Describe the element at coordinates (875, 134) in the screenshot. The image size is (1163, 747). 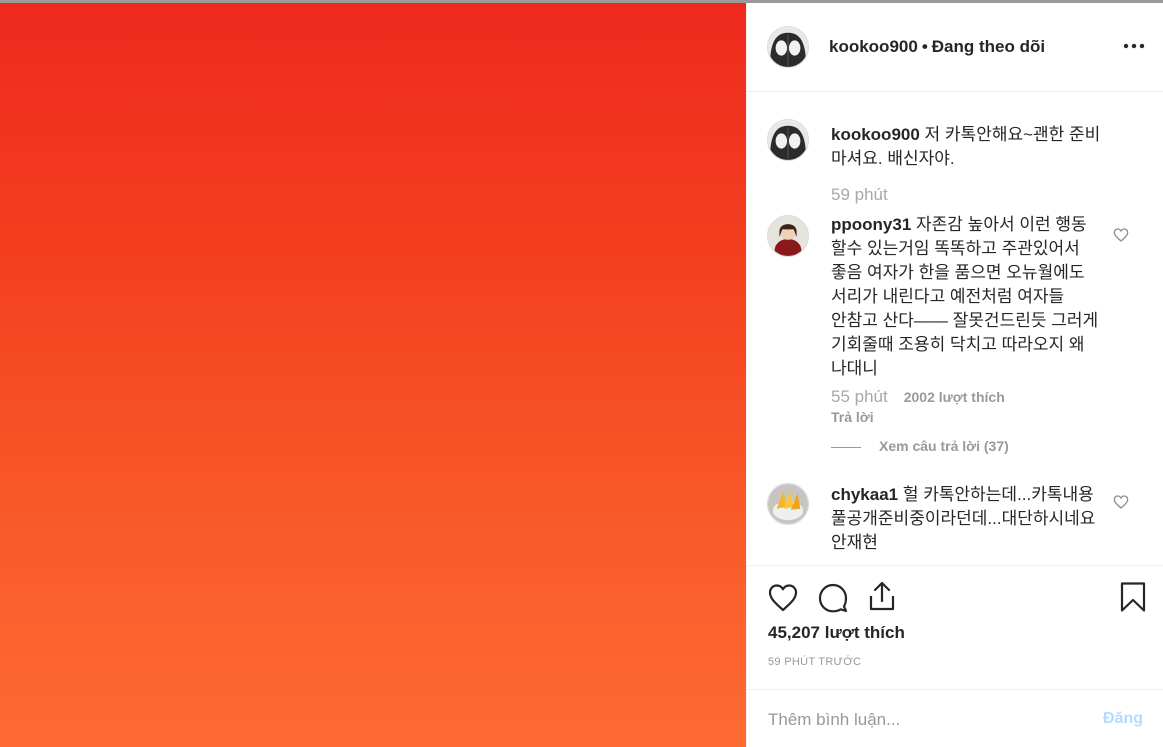
I see `comment-username: kookoo900` at that location.